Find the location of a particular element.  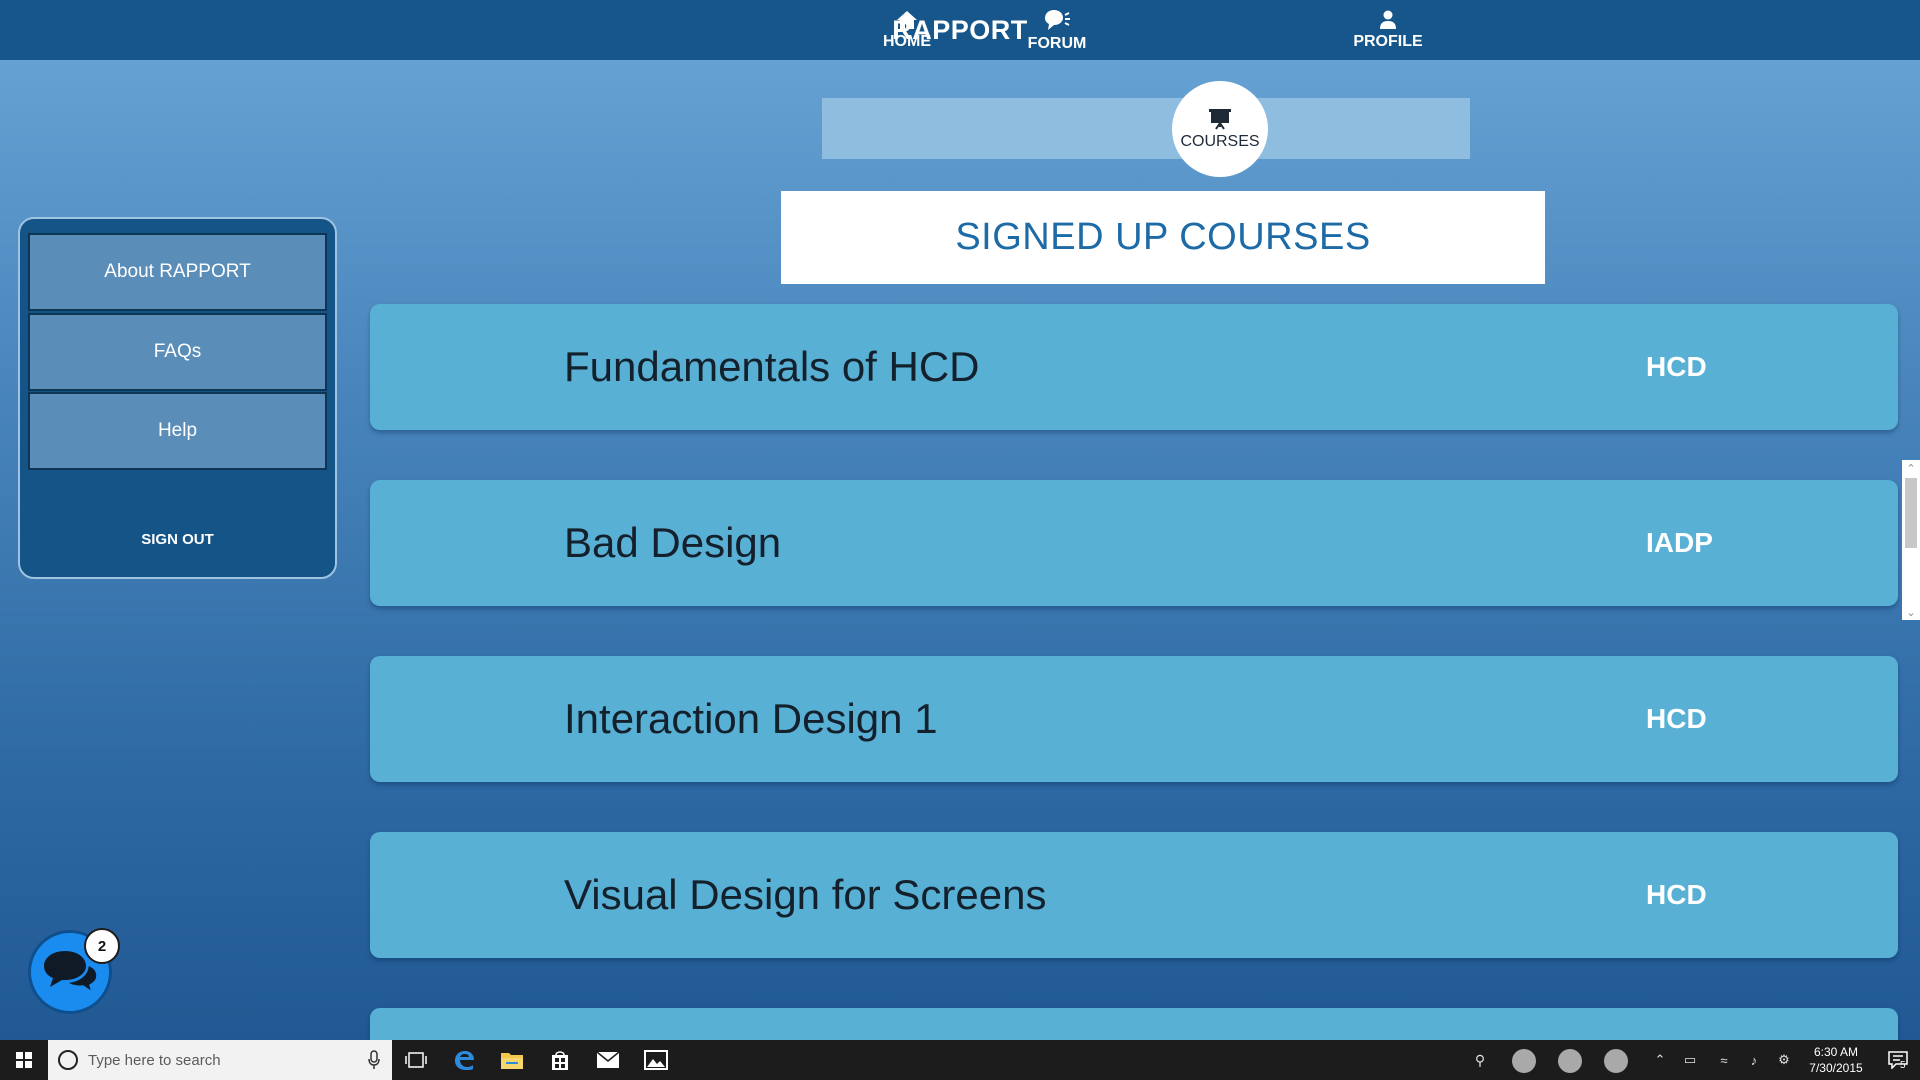

folder-icon is located at coordinates (512, 1061).